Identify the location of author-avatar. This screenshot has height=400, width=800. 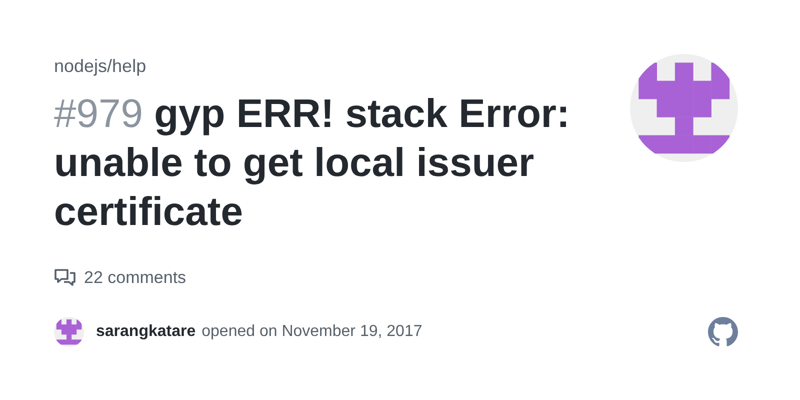
(69, 331).